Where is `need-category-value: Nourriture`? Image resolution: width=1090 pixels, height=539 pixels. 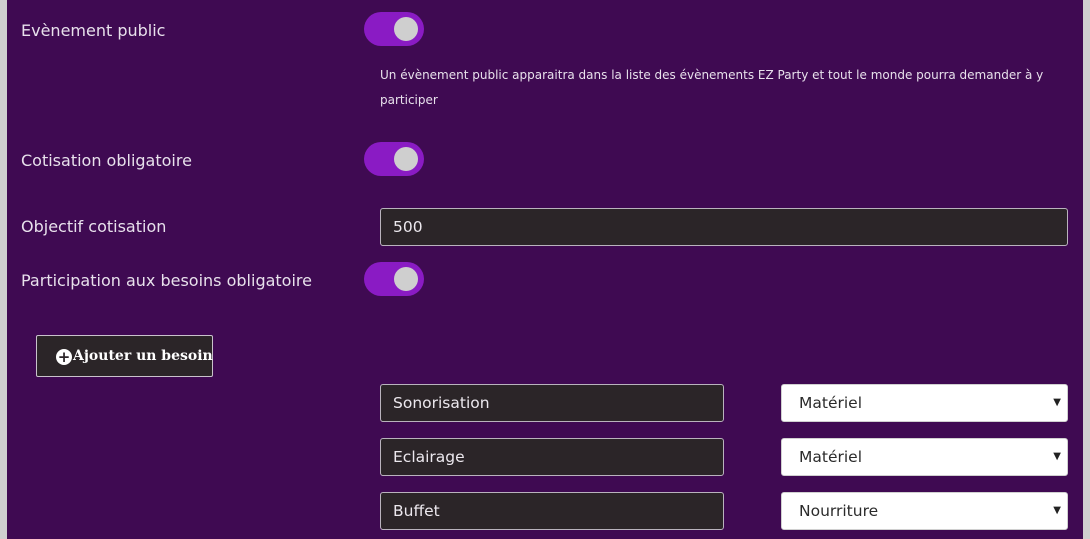 need-category-value: Nourriture is located at coordinates (839, 511).